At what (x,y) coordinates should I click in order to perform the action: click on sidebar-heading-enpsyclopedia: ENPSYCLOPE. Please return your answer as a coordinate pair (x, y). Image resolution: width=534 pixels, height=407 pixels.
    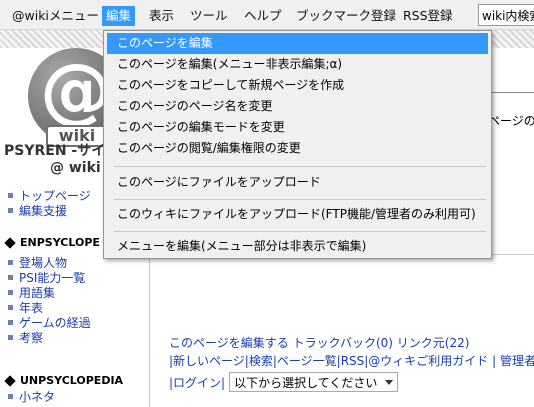
    Looking at the image, I should click on (52, 242).